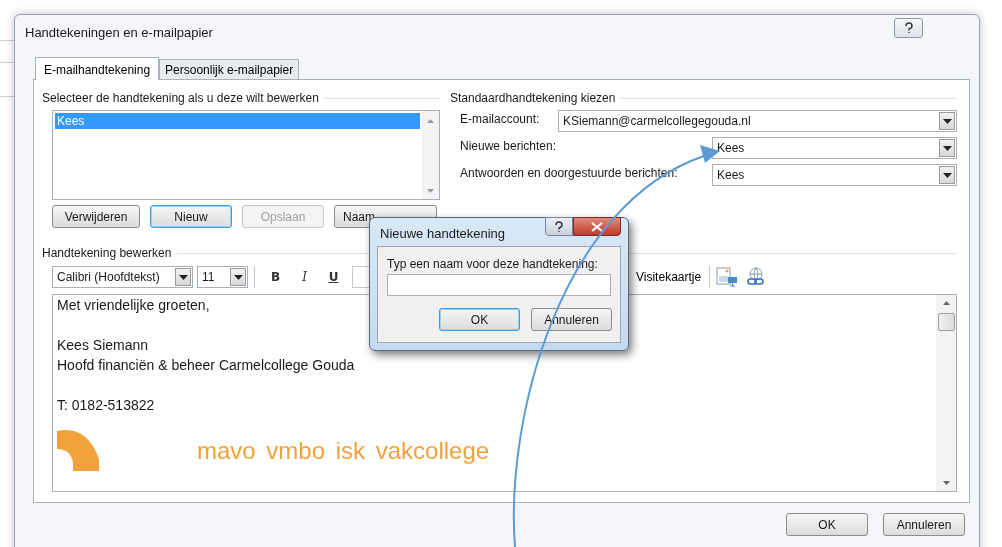 This screenshot has height=547, width=1002. Describe the element at coordinates (442, 233) in the screenshot. I see `dialog-title: Nieuwe handtekening` at that location.